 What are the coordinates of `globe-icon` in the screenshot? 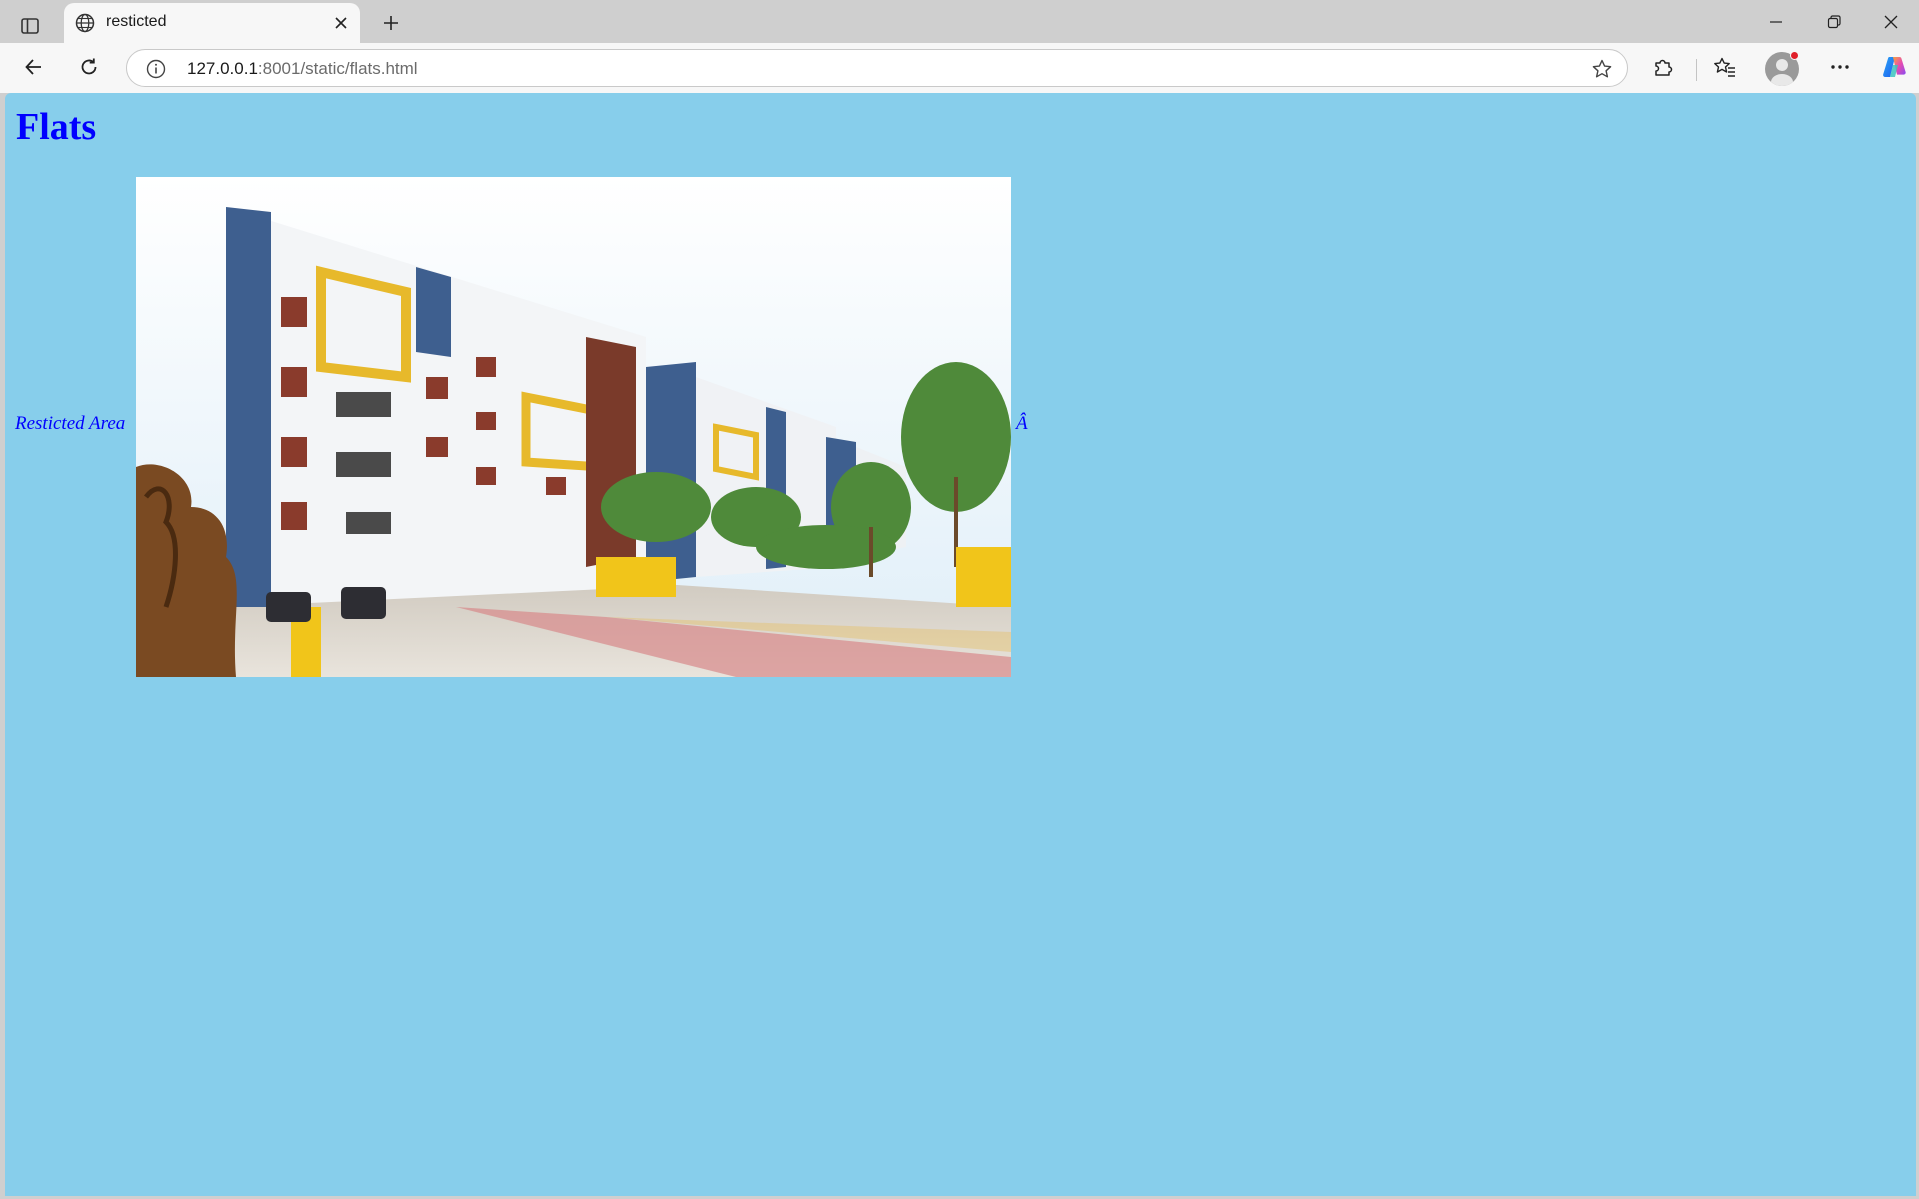 It's located at (85, 23).